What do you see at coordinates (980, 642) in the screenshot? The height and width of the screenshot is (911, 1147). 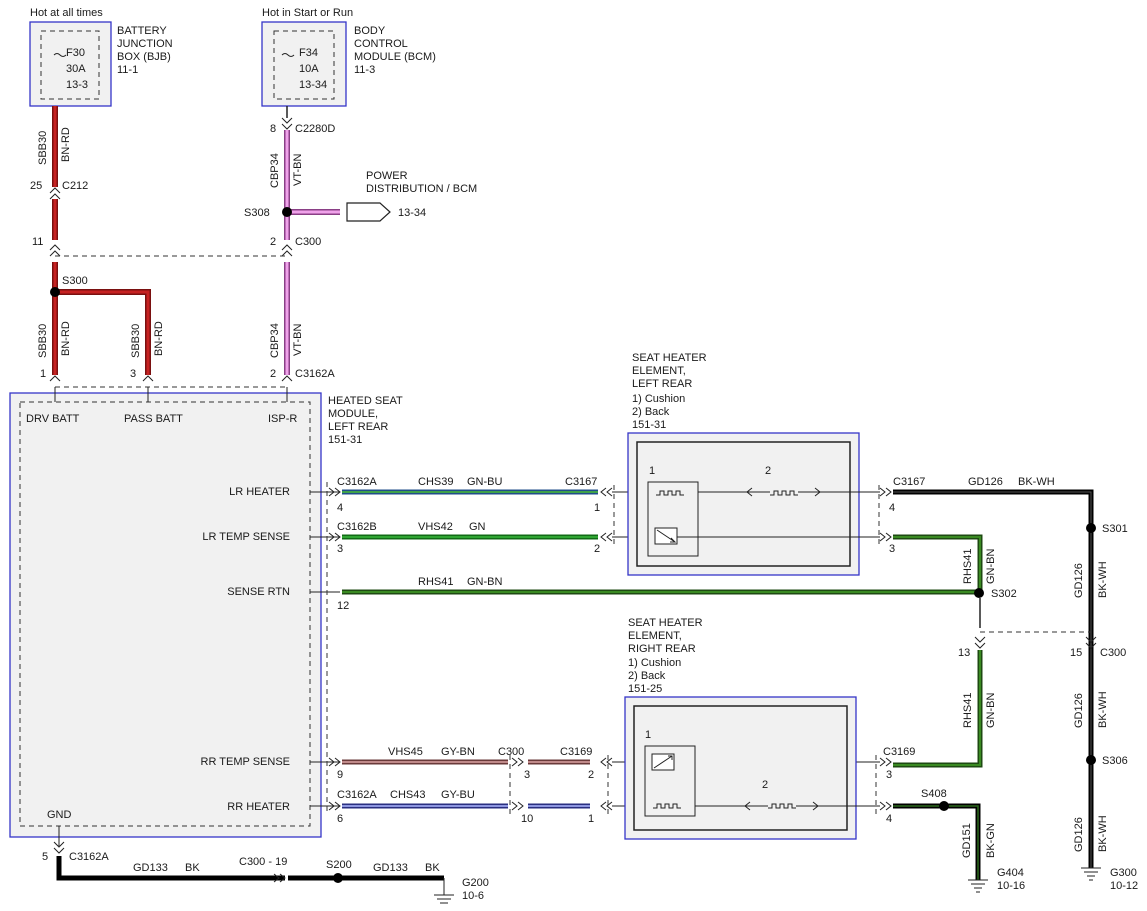 I see `connector-c300-s302` at bounding box center [980, 642].